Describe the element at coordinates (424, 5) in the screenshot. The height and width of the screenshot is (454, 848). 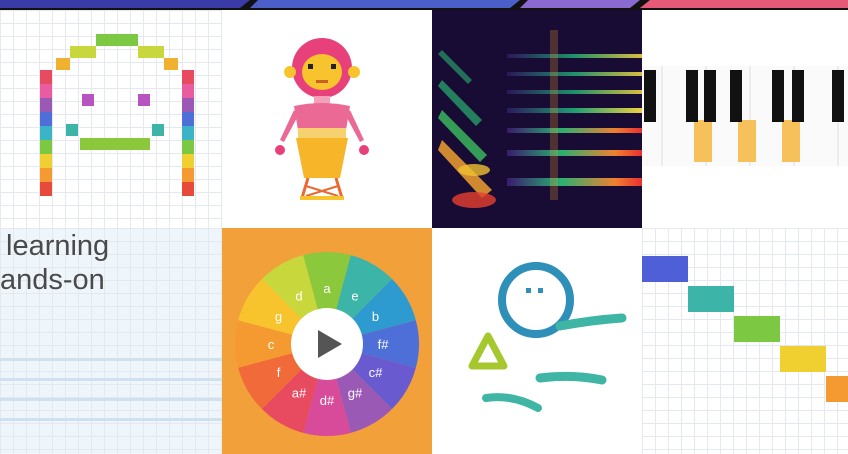
I see `top-banner-edge` at that location.